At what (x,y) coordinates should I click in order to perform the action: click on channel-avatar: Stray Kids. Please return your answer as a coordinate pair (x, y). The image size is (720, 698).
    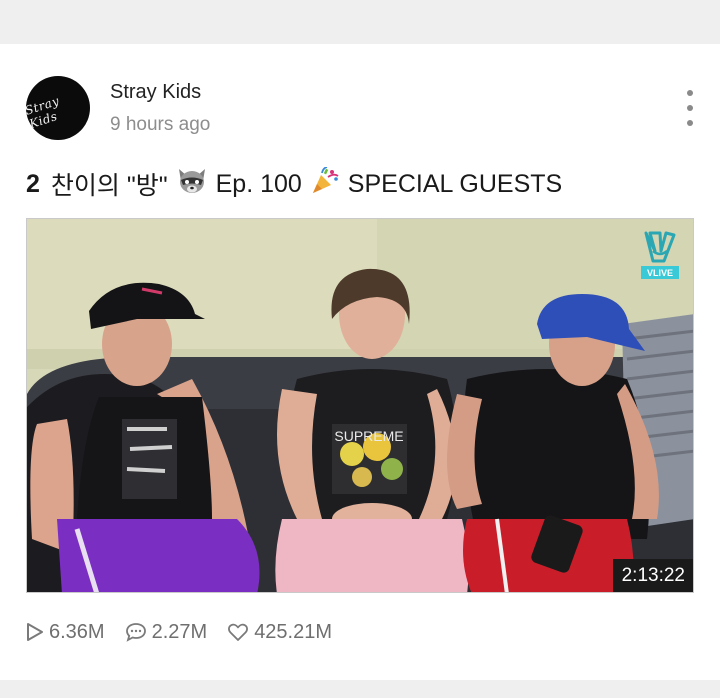
    Looking at the image, I should click on (58, 108).